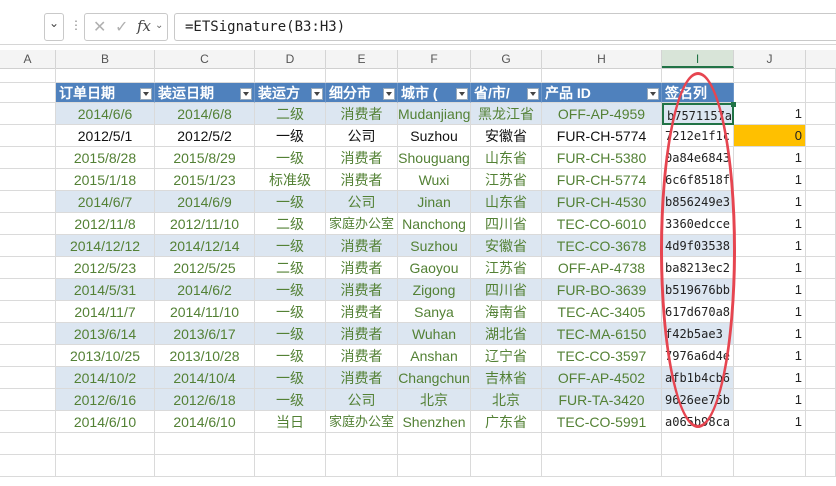 Image resolution: width=836 pixels, height=486 pixels. What do you see at coordinates (105, 224) in the screenshot?
I see `cell-order-date: 2012/11/8` at bounding box center [105, 224].